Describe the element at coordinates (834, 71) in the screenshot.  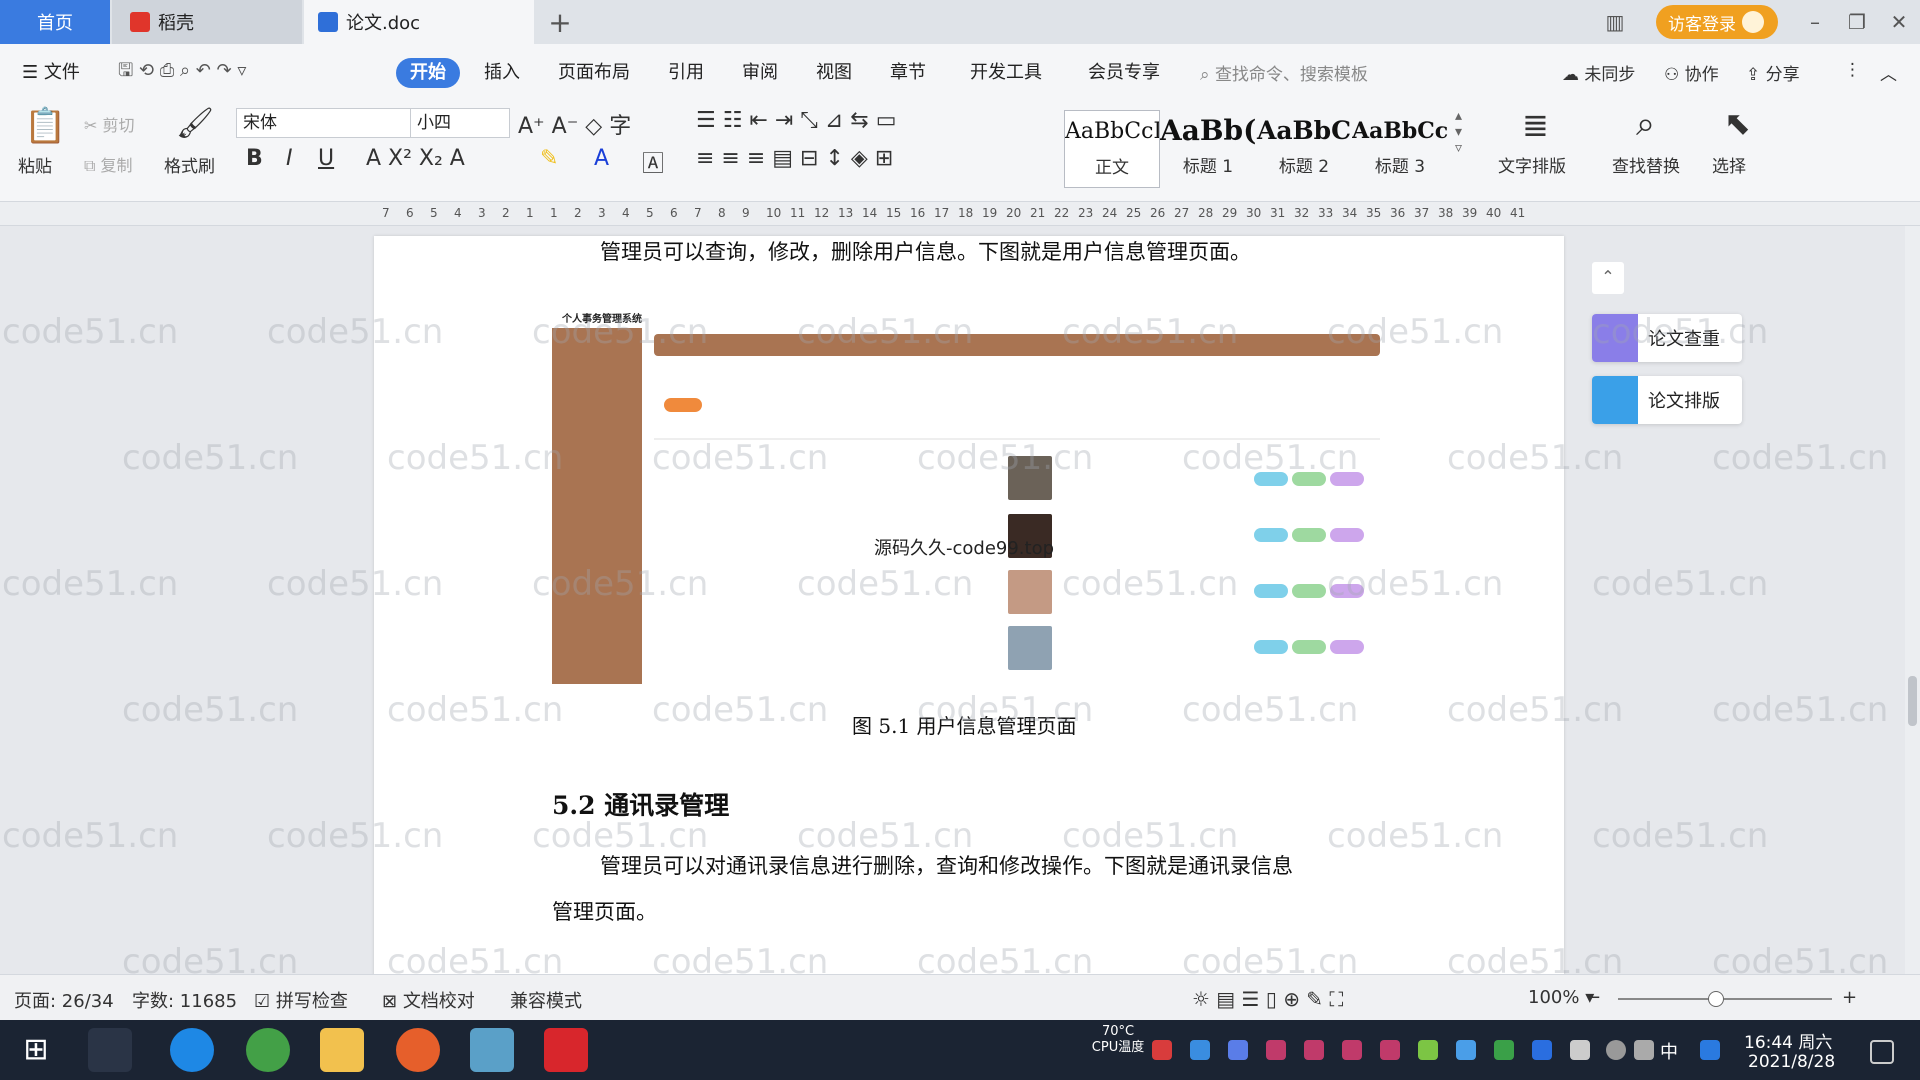
I see `menu-view: 视图` at that location.